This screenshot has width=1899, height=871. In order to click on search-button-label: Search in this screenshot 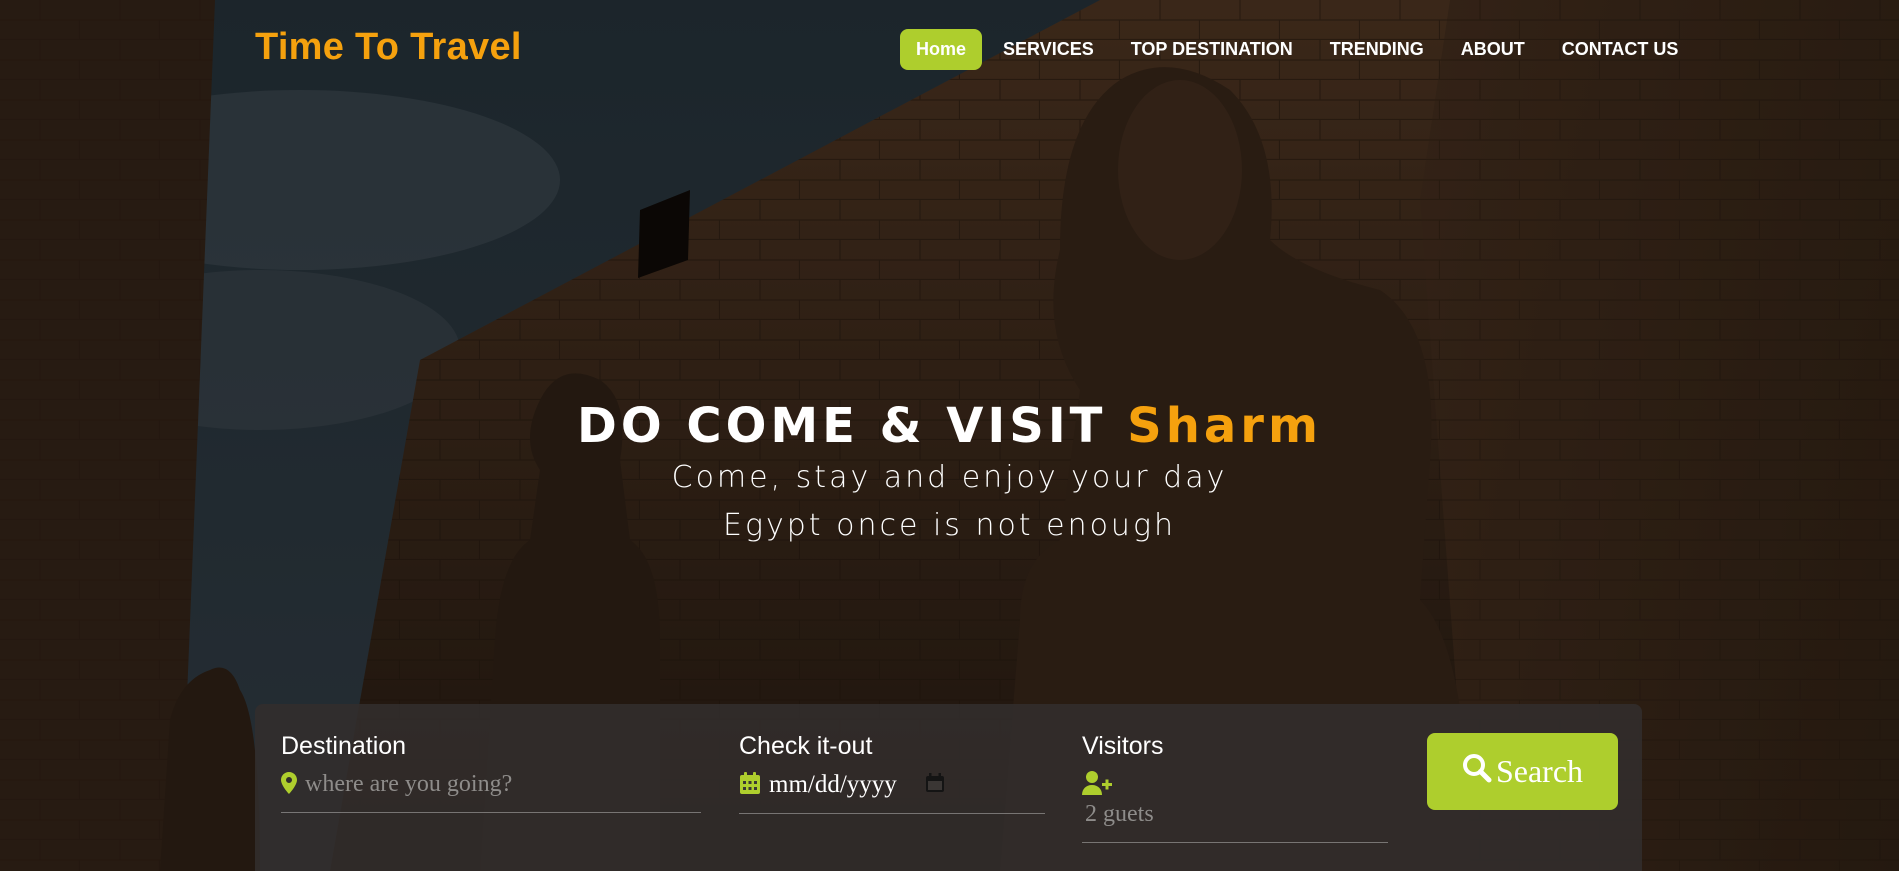, I will do `click(1539, 771)`.